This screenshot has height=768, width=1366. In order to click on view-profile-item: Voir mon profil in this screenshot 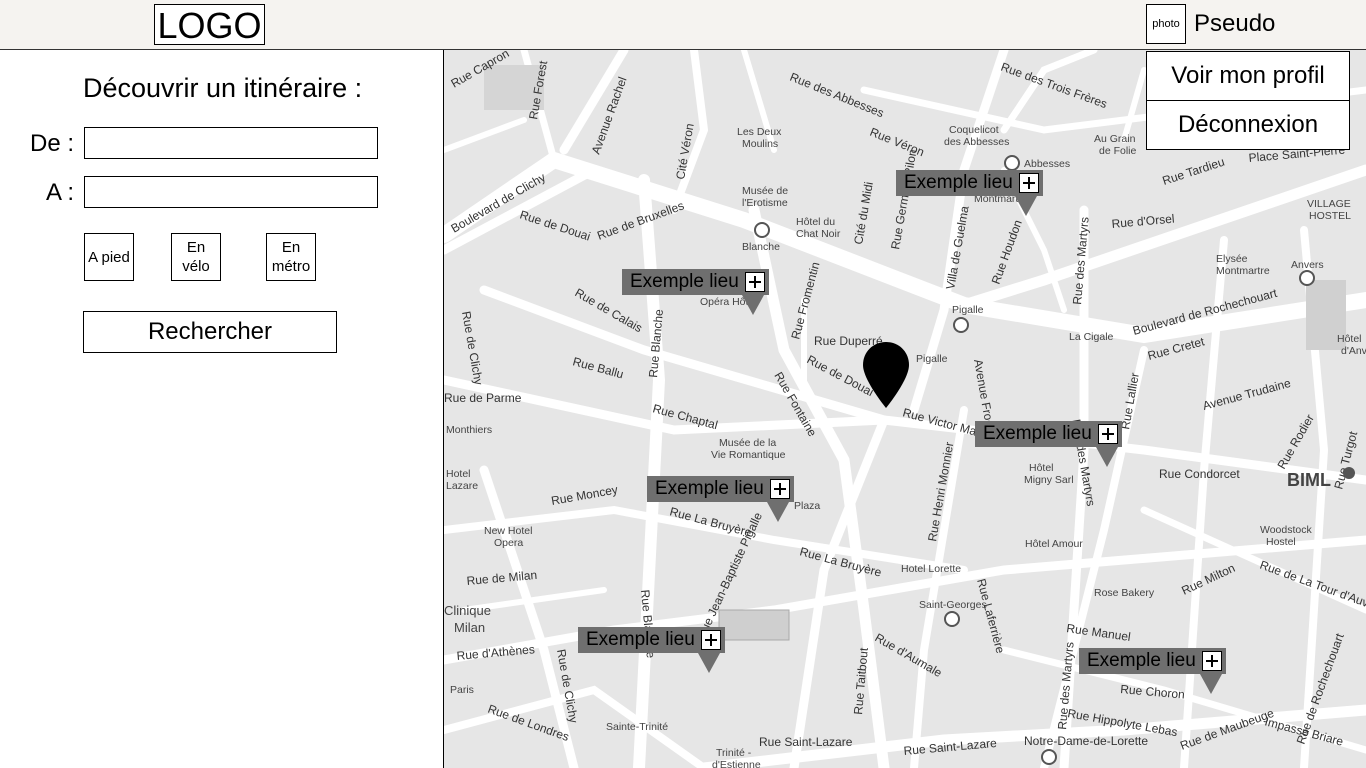, I will do `click(1248, 76)`.